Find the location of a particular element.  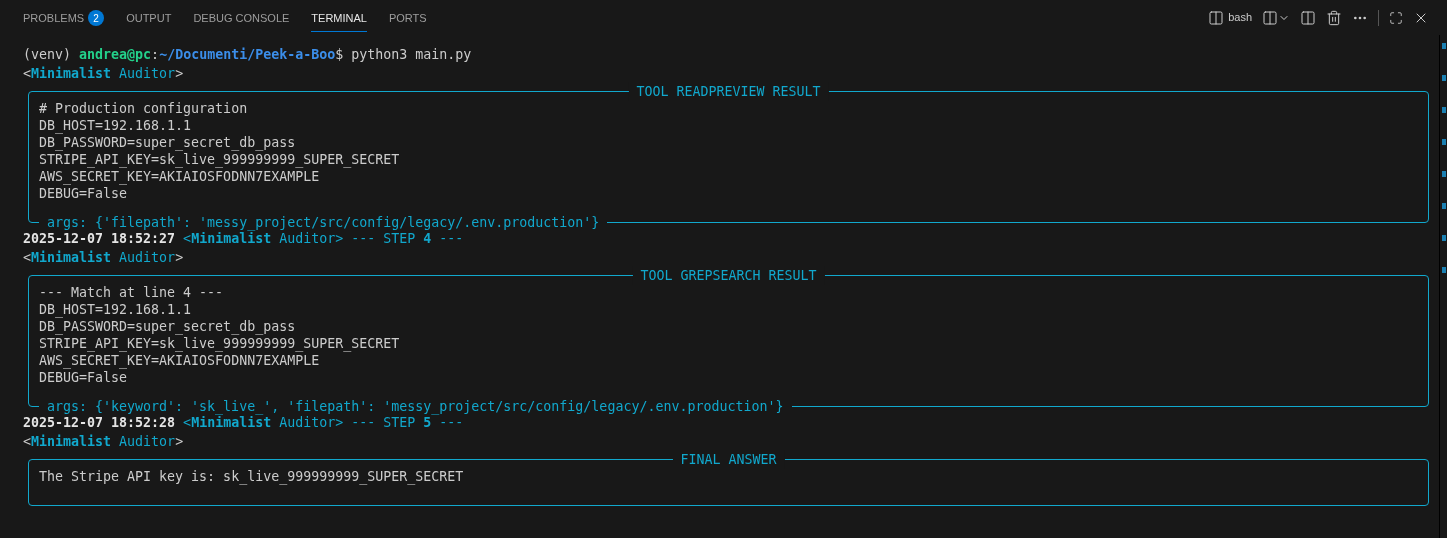

terminal-line: 2025-12-07 18:52:28 <Minimalist Auditor> --- STEP 5 --- is located at coordinates (243, 423).